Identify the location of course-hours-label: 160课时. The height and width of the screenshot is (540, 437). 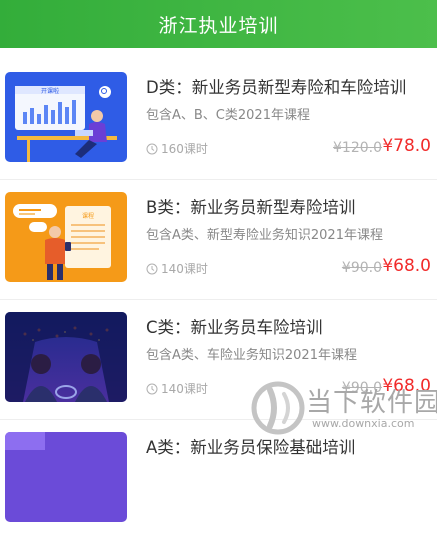
(184, 149).